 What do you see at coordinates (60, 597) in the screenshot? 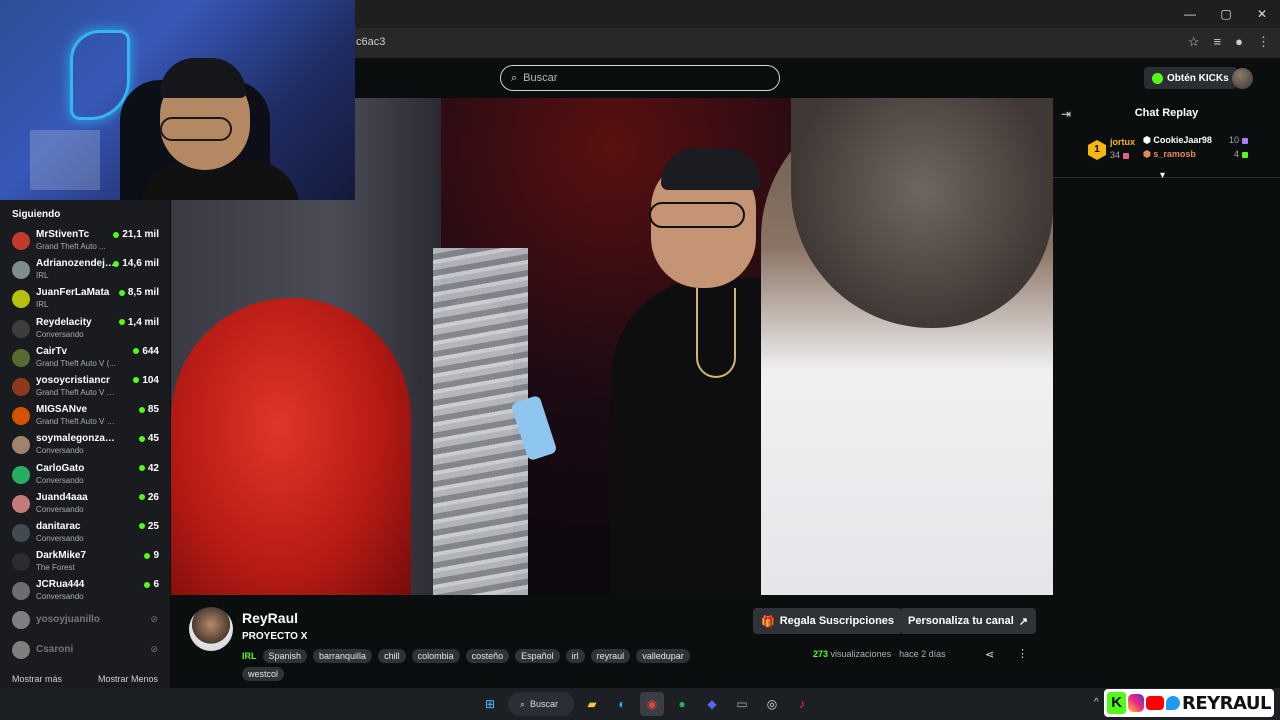
I see `channel-category: Conversando` at bounding box center [60, 597].